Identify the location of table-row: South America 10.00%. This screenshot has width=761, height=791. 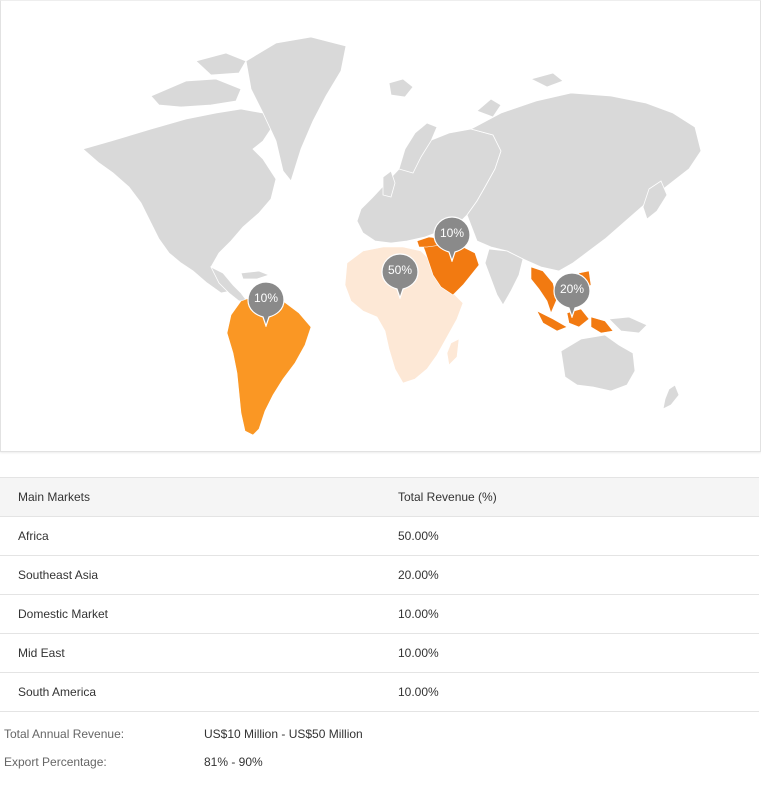
(379, 692).